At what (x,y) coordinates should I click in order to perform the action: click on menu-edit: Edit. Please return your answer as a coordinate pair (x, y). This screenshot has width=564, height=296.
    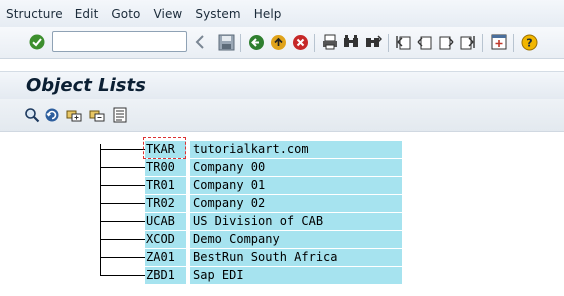
    Looking at the image, I should click on (87, 14).